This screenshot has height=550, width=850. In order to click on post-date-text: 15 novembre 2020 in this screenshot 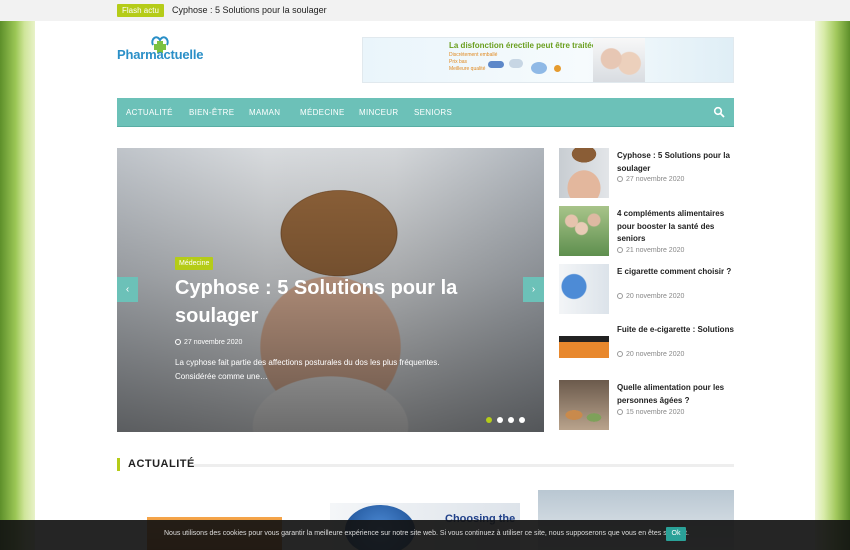, I will do `click(655, 412)`.